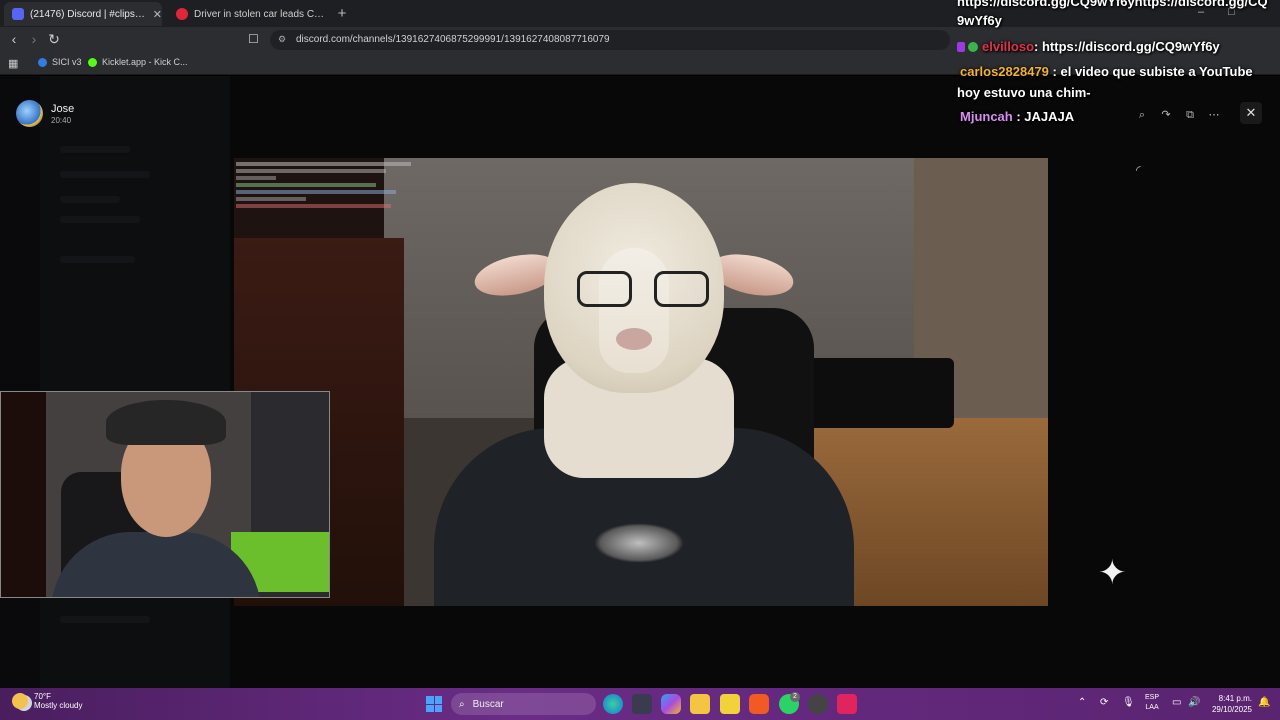  What do you see at coordinates (165, 494) in the screenshot?
I see `webcam-overlay` at bounding box center [165, 494].